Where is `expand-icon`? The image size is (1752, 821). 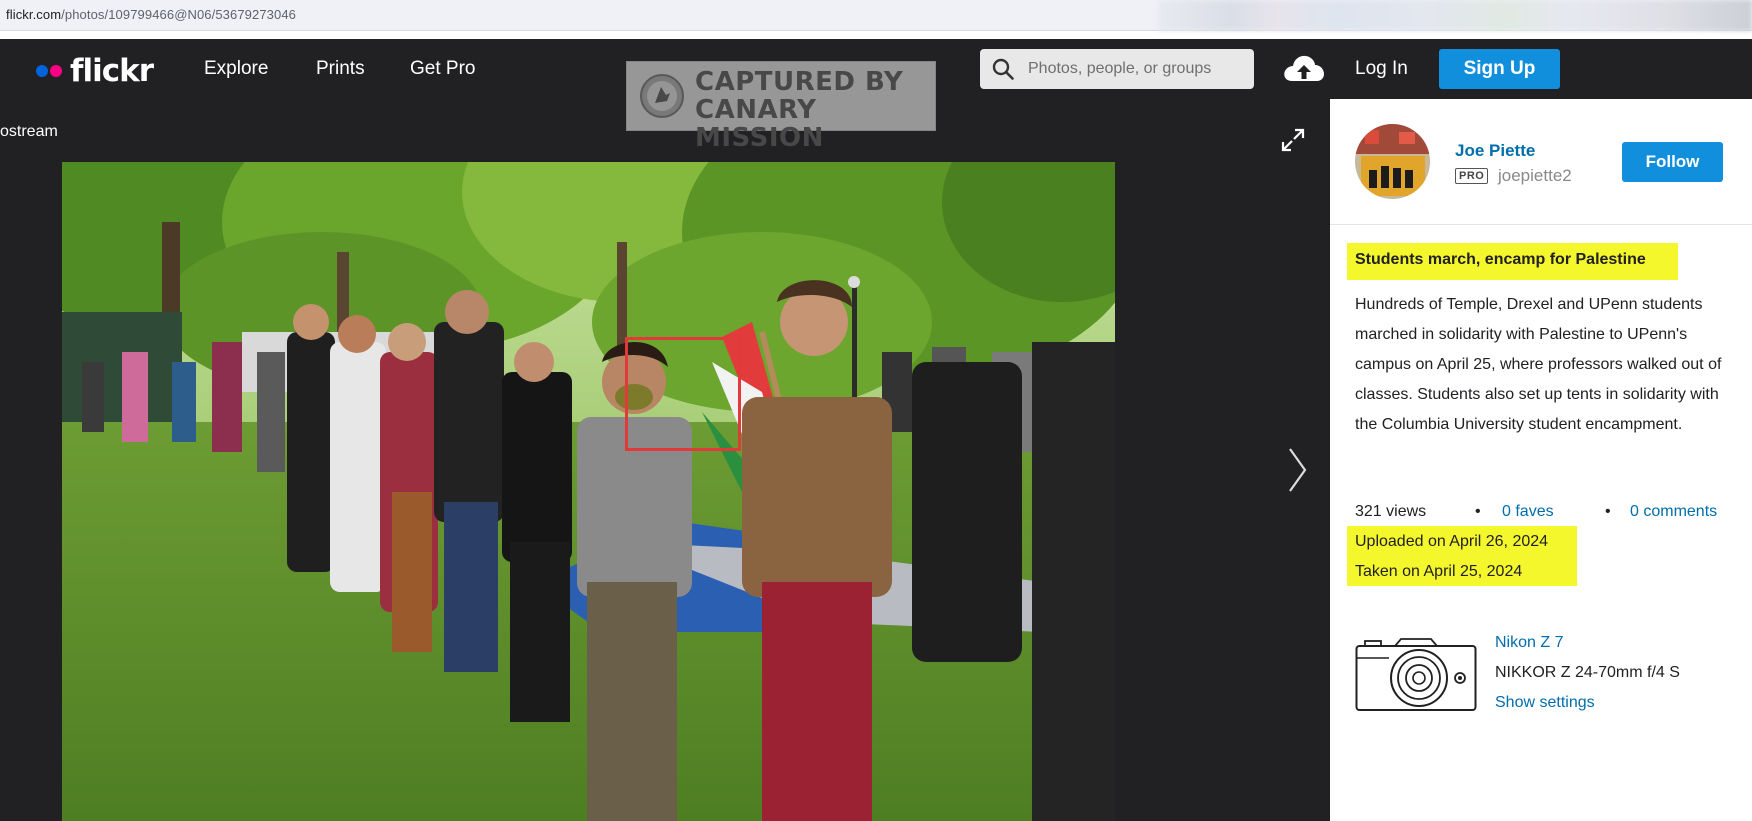 expand-icon is located at coordinates (1293, 140).